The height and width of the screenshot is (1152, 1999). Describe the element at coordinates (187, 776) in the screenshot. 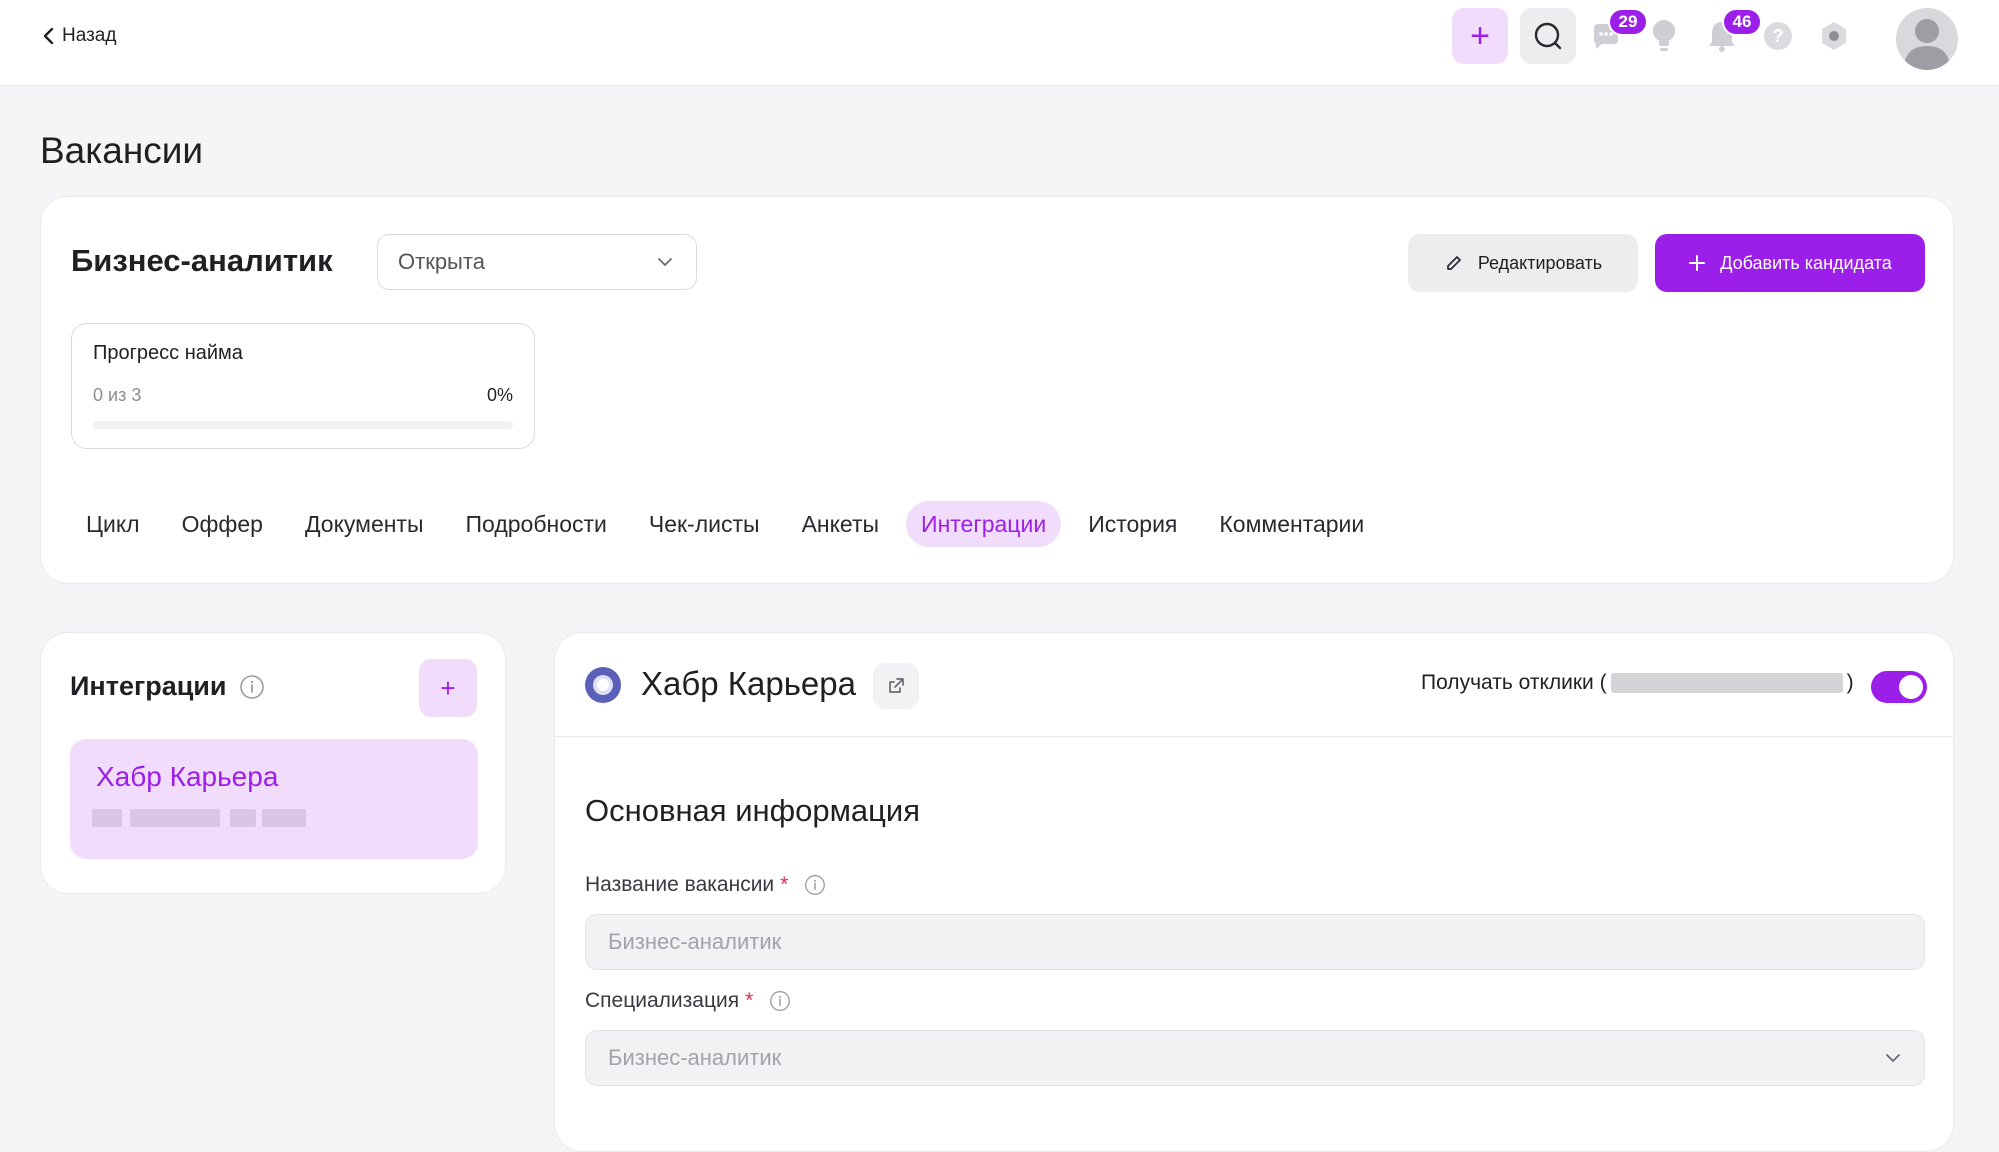

I see `integration-item-title: Хабр Карьера` at that location.